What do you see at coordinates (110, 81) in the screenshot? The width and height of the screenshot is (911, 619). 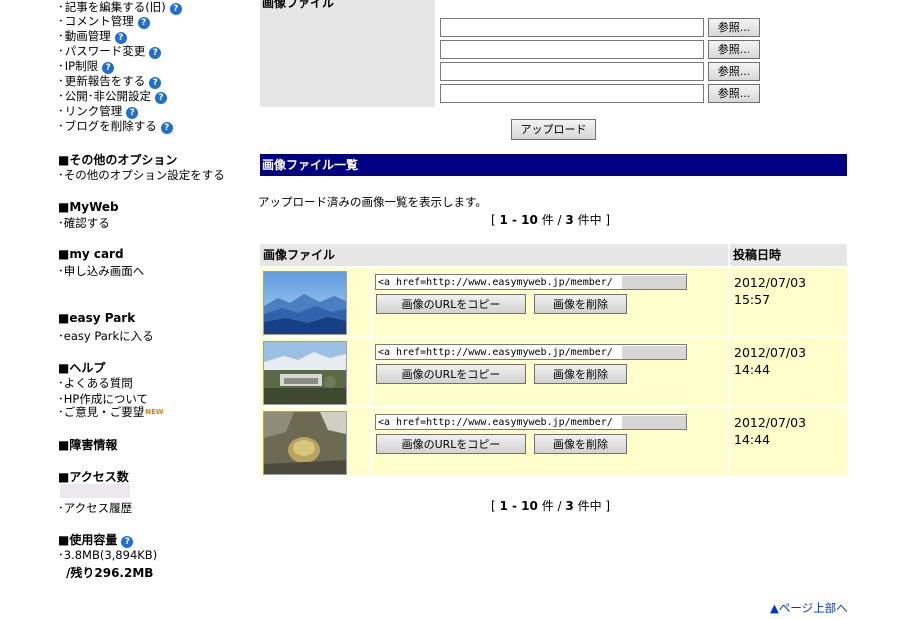 I see `sidebar-item-update-report: ･更新報告をする?` at bounding box center [110, 81].